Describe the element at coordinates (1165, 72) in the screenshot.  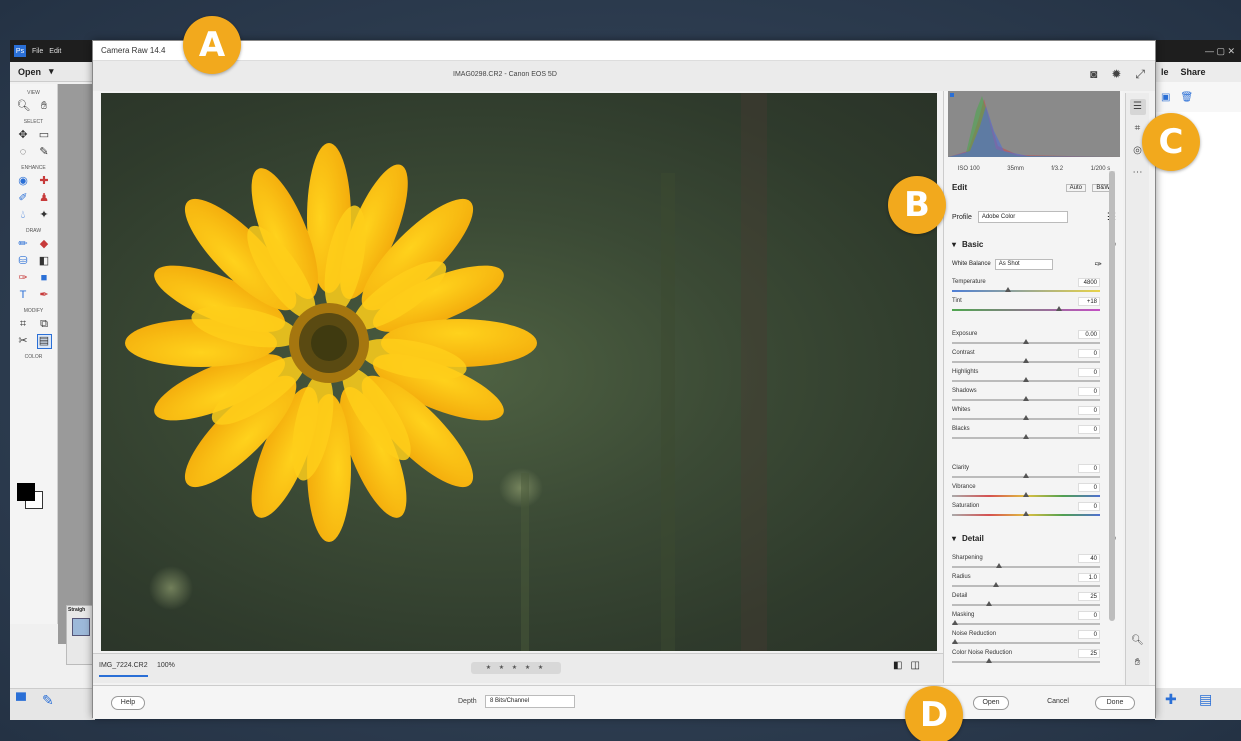
I see `menu-create: le` at that location.